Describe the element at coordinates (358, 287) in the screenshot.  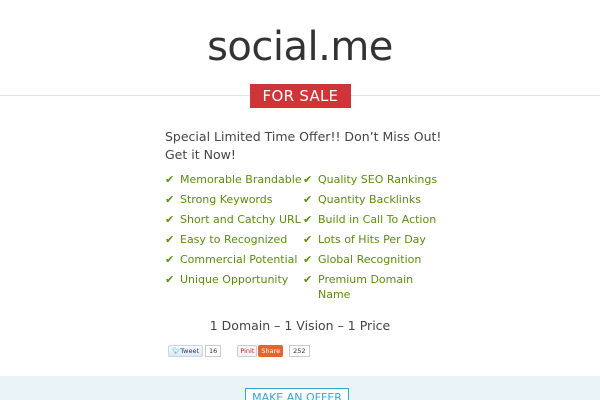
I see `feature-item: ✔ Premium Domain Name` at that location.